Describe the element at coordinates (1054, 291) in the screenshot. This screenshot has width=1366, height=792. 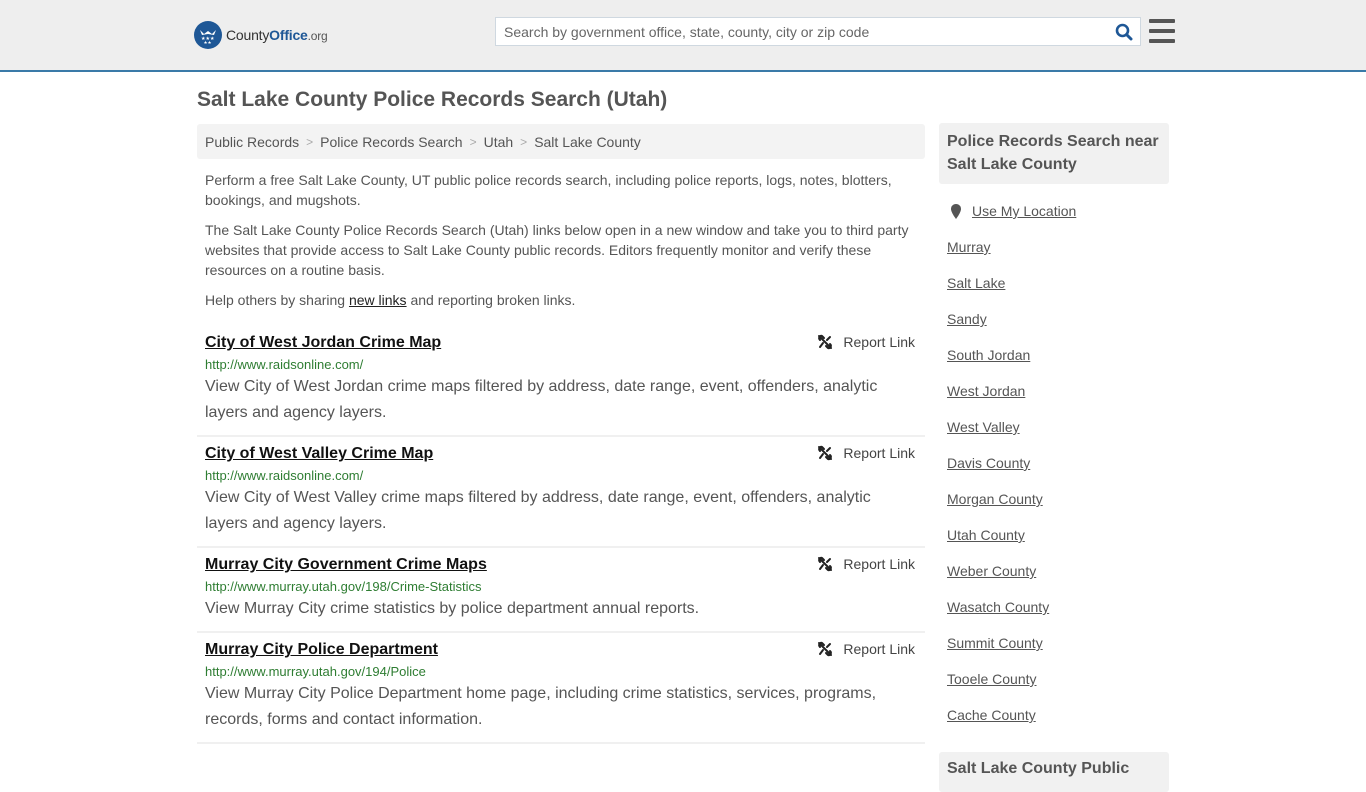
I see `nearby-link-salt-lake: Salt Lake` at that location.